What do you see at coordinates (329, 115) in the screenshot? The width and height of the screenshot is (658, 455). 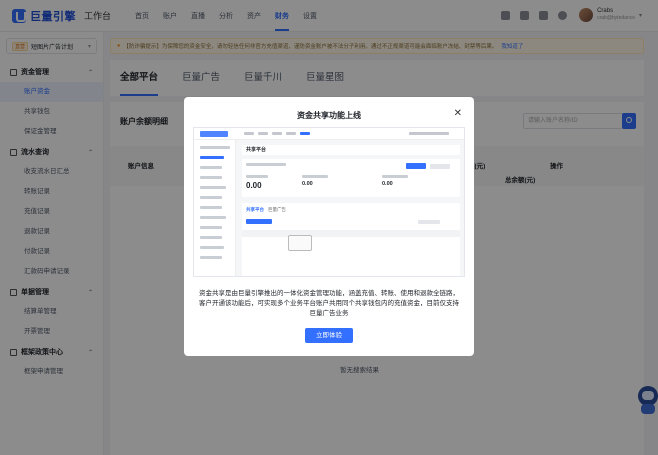 I see `modal-title: 资金共享功能上线` at bounding box center [329, 115].